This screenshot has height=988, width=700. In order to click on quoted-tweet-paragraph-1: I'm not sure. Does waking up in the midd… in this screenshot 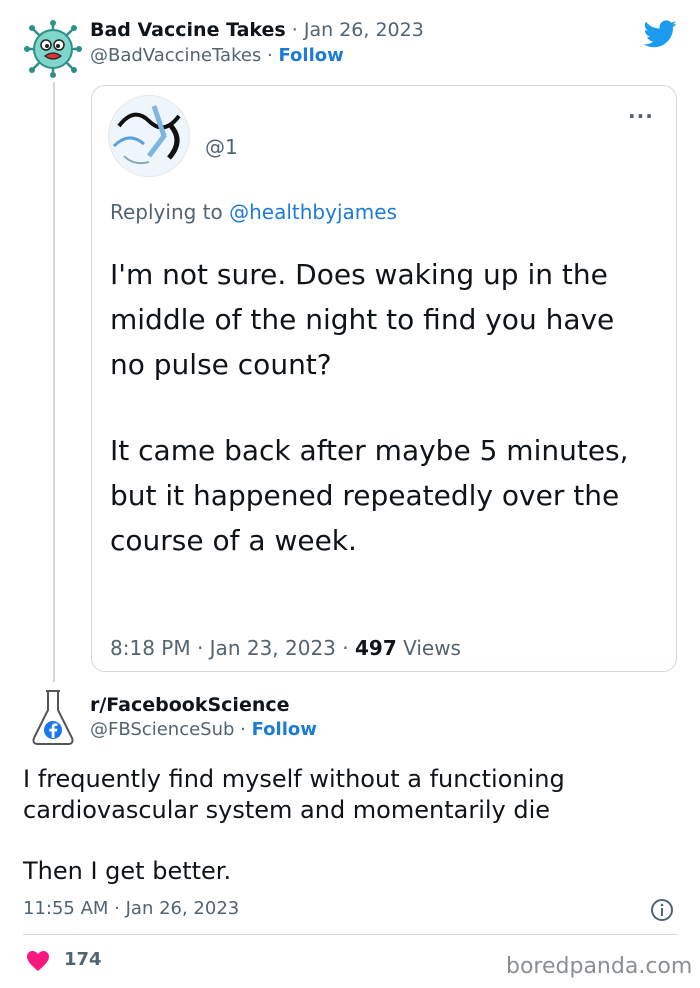, I will do `click(362, 319)`.